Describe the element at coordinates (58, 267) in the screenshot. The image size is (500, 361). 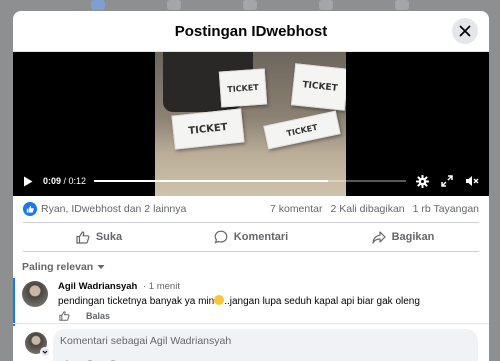
I see `sort-label: Paling relevan` at that location.